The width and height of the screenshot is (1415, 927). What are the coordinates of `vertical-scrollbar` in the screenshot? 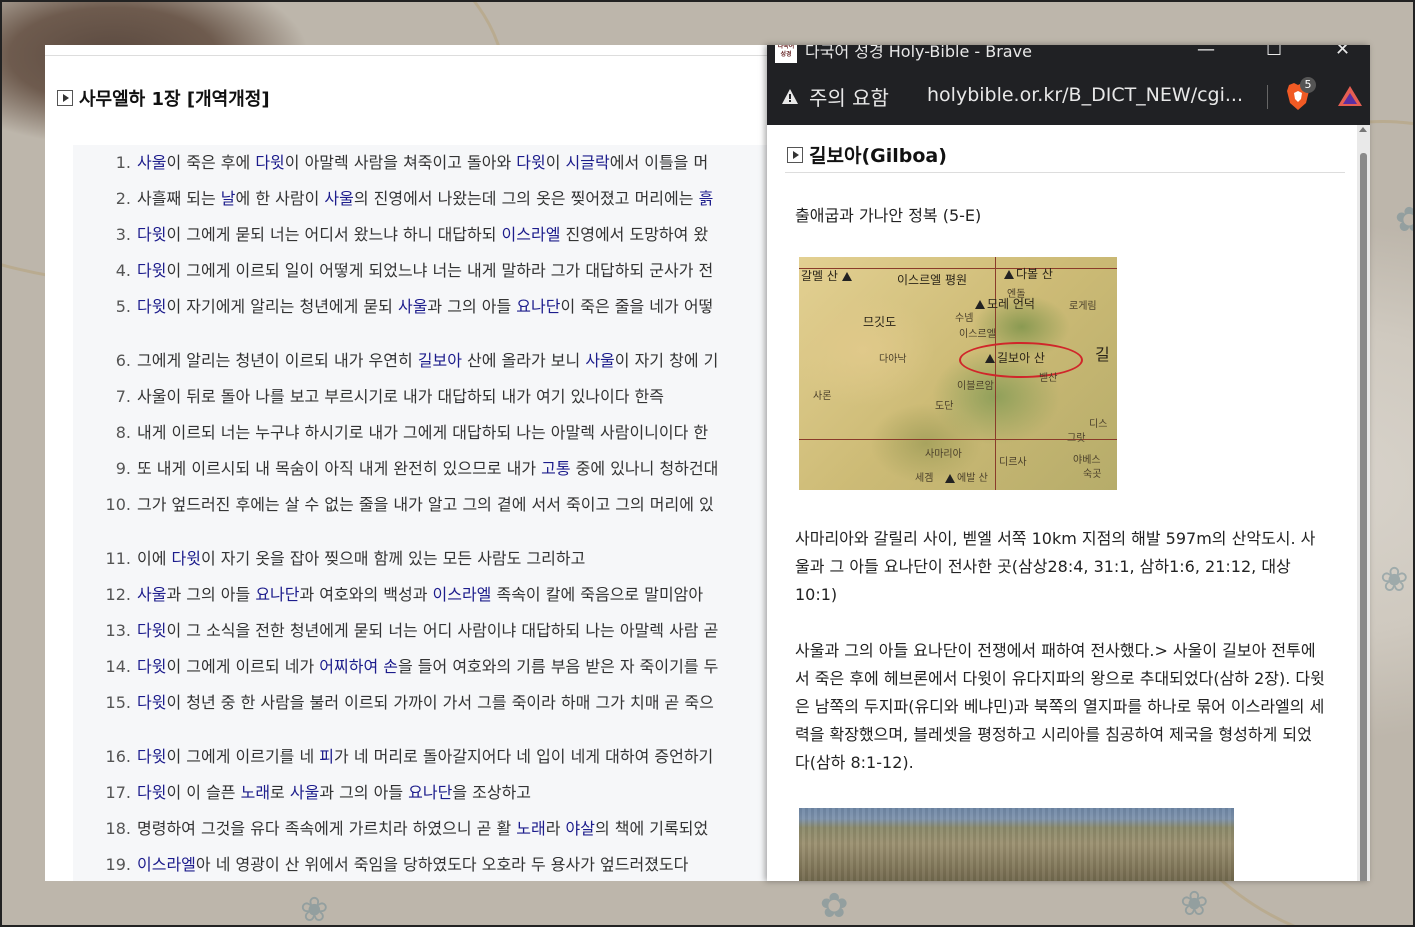 It's located at (1363, 503).